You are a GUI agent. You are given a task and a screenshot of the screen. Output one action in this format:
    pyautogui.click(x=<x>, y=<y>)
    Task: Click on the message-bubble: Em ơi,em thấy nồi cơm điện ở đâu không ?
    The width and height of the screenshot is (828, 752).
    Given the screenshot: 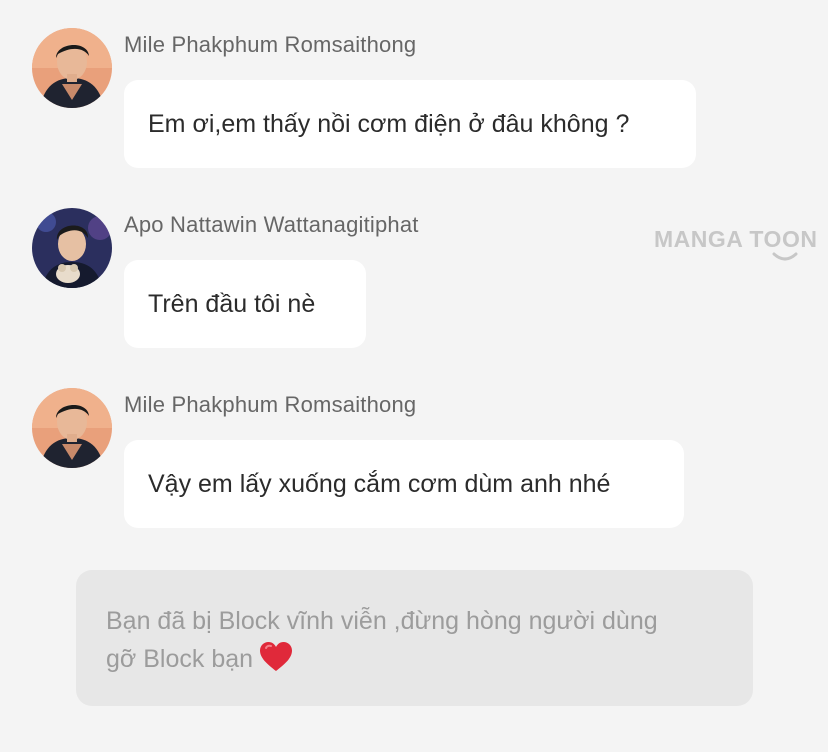 What is the action you would take?
    pyautogui.click(x=410, y=124)
    